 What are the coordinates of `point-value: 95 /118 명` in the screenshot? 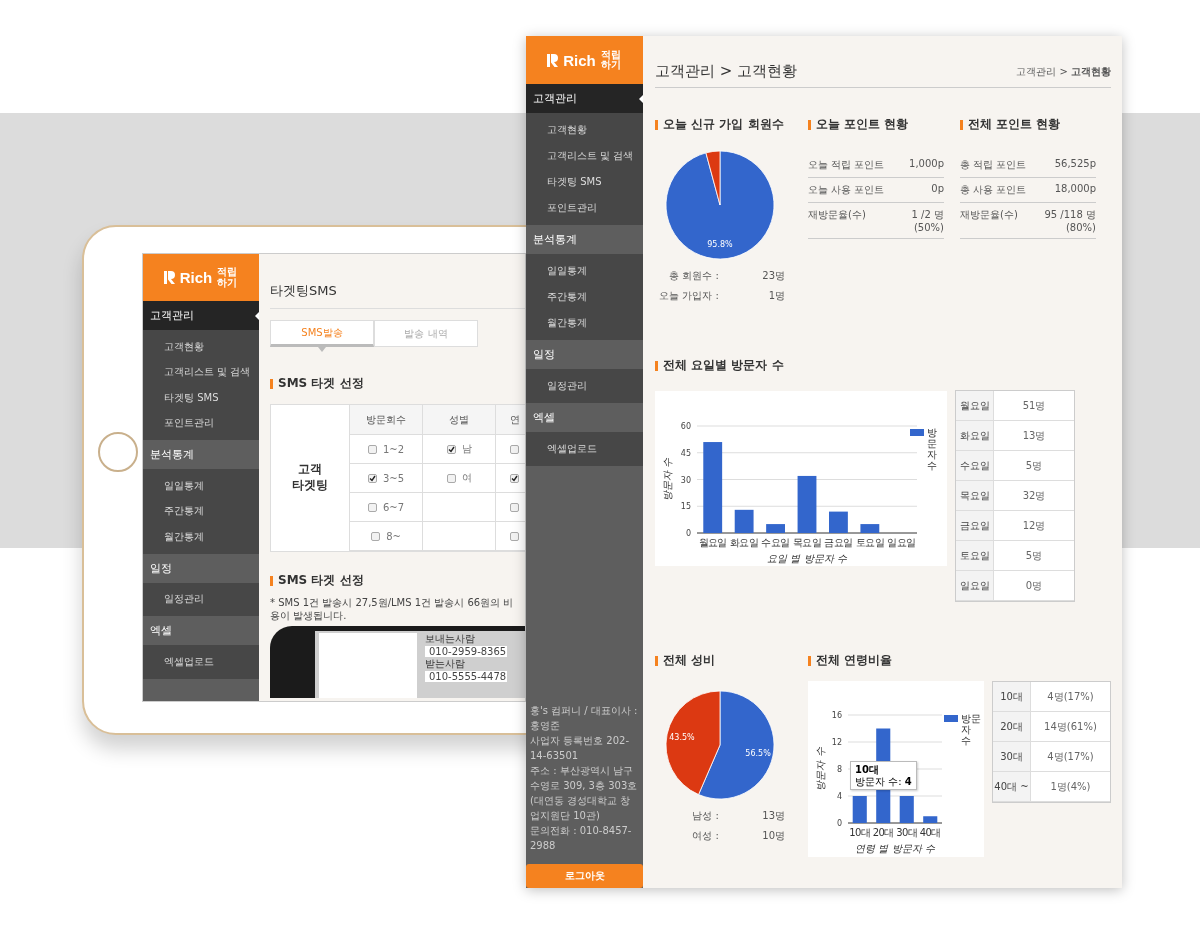 It's located at (1070, 215).